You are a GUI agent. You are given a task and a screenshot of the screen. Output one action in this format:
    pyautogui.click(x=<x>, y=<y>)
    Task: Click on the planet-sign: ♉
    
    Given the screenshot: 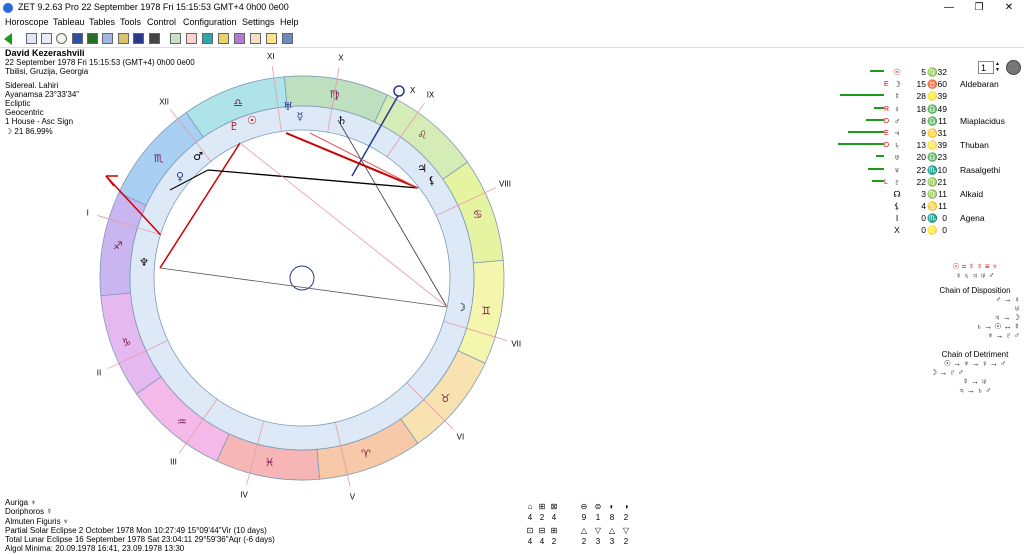 What is the action you would take?
    pyautogui.click(x=932, y=84)
    